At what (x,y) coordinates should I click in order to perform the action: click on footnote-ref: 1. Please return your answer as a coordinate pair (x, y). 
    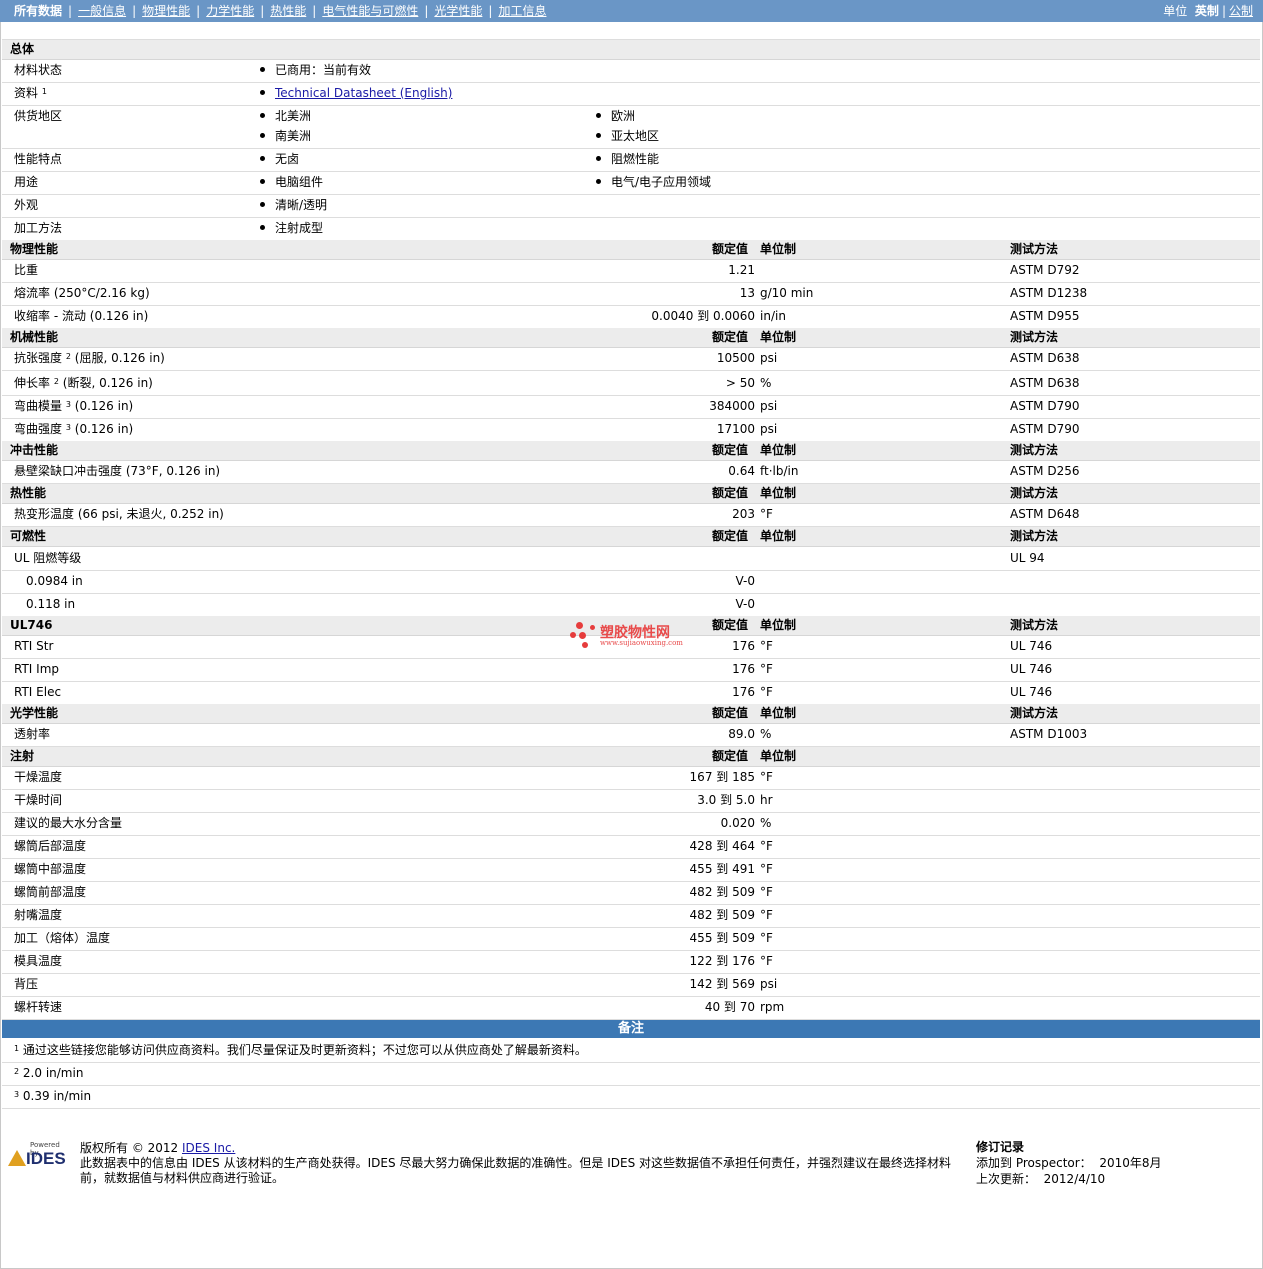
    Looking at the image, I should click on (44, 91).